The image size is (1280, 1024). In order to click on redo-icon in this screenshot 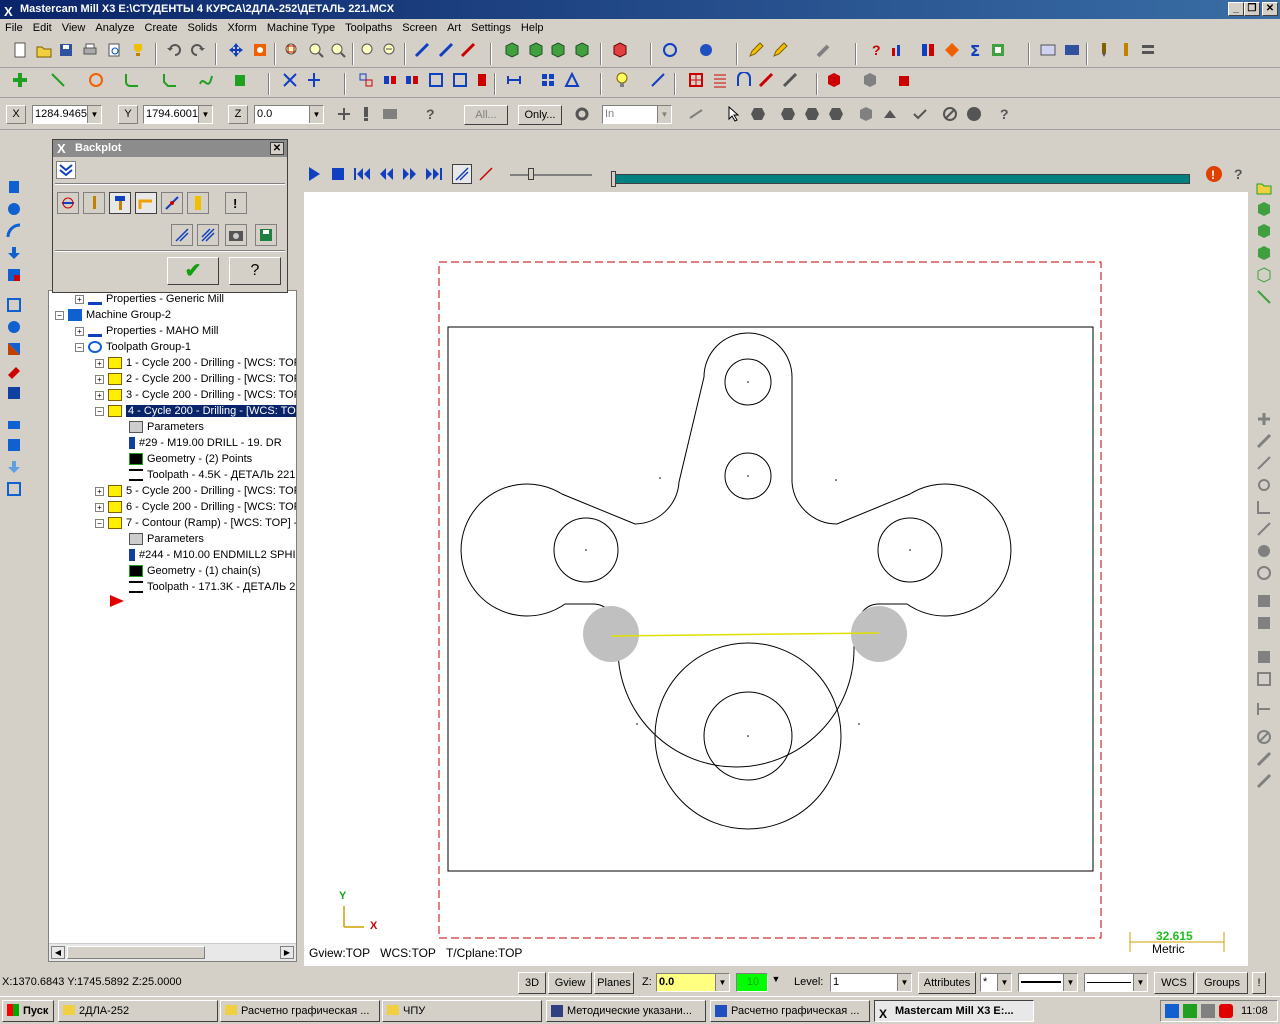, I will do `click(198, 50)`.